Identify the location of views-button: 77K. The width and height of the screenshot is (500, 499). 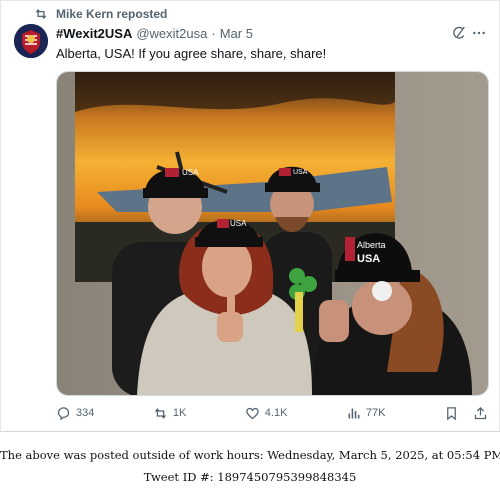
(366, 413).